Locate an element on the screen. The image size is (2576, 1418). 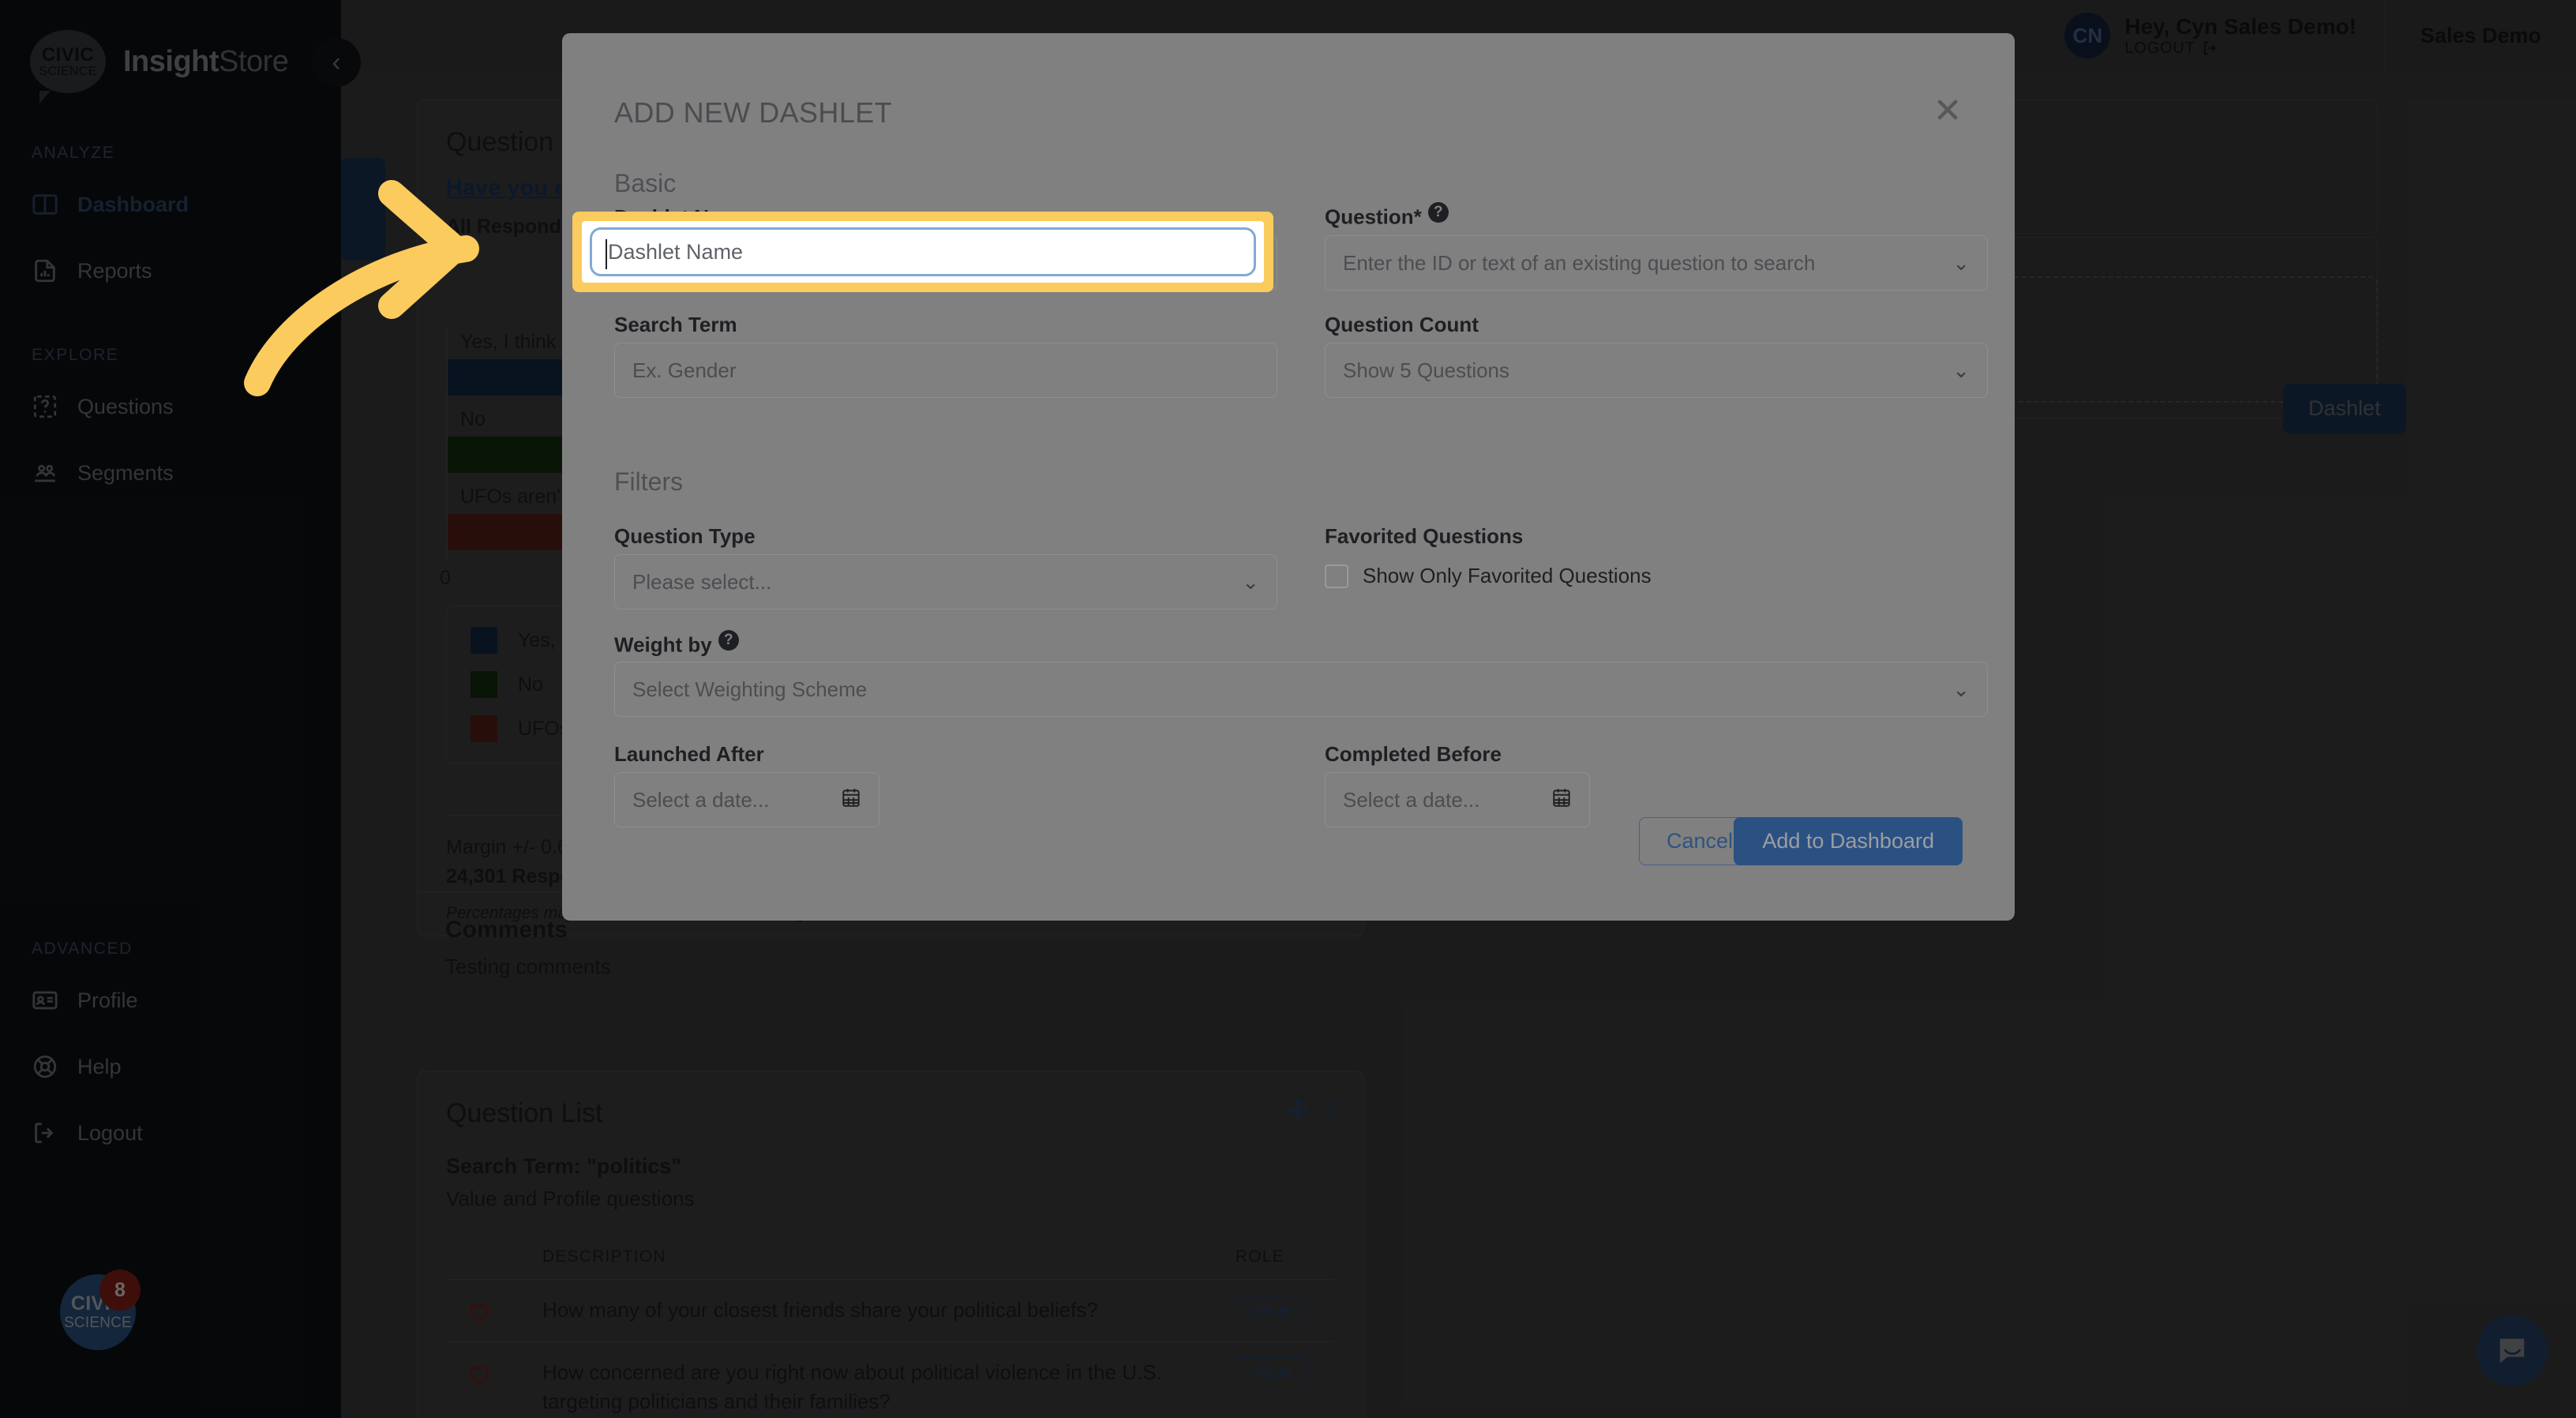
section-title-basic: Basic is located at coordinates (645, 183).